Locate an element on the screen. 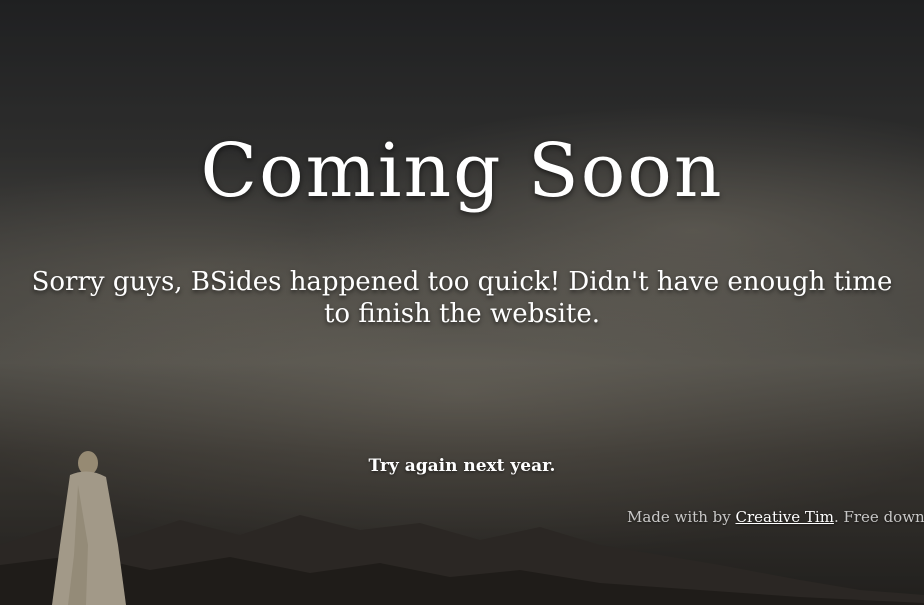  footer-prefix: Made with by is located at coordinates (681, 517).